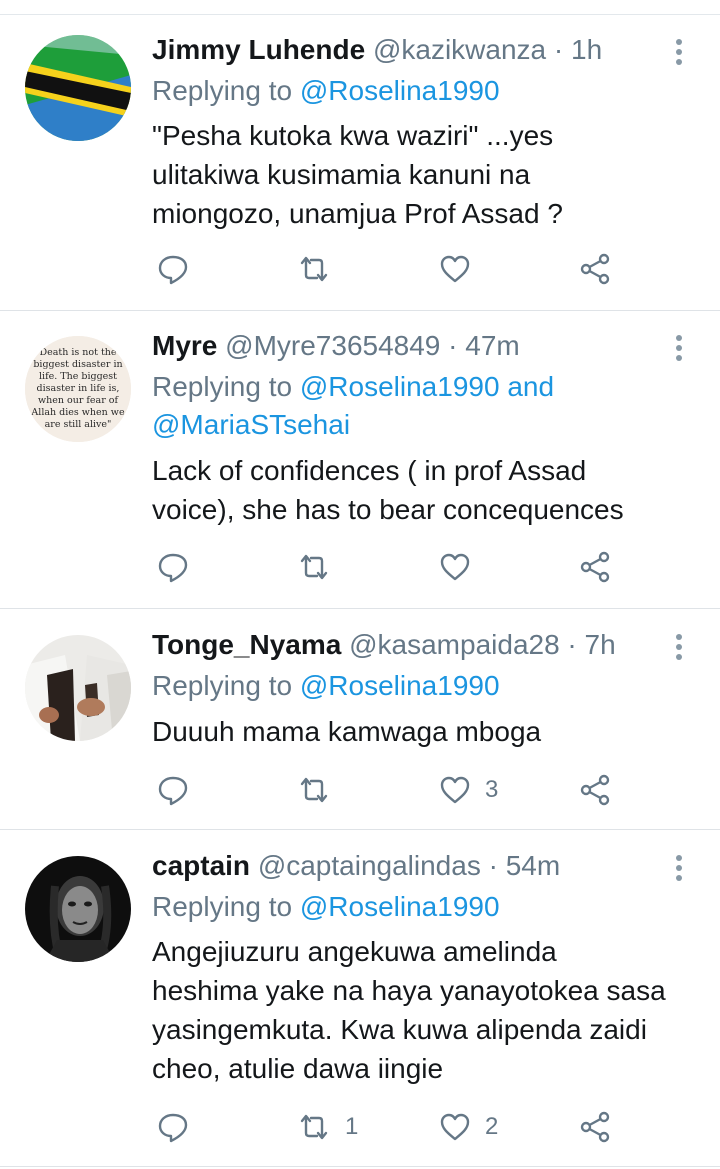 The image size is (720, 1169). I want to click on mention-joiner: and, so click(527, 386).